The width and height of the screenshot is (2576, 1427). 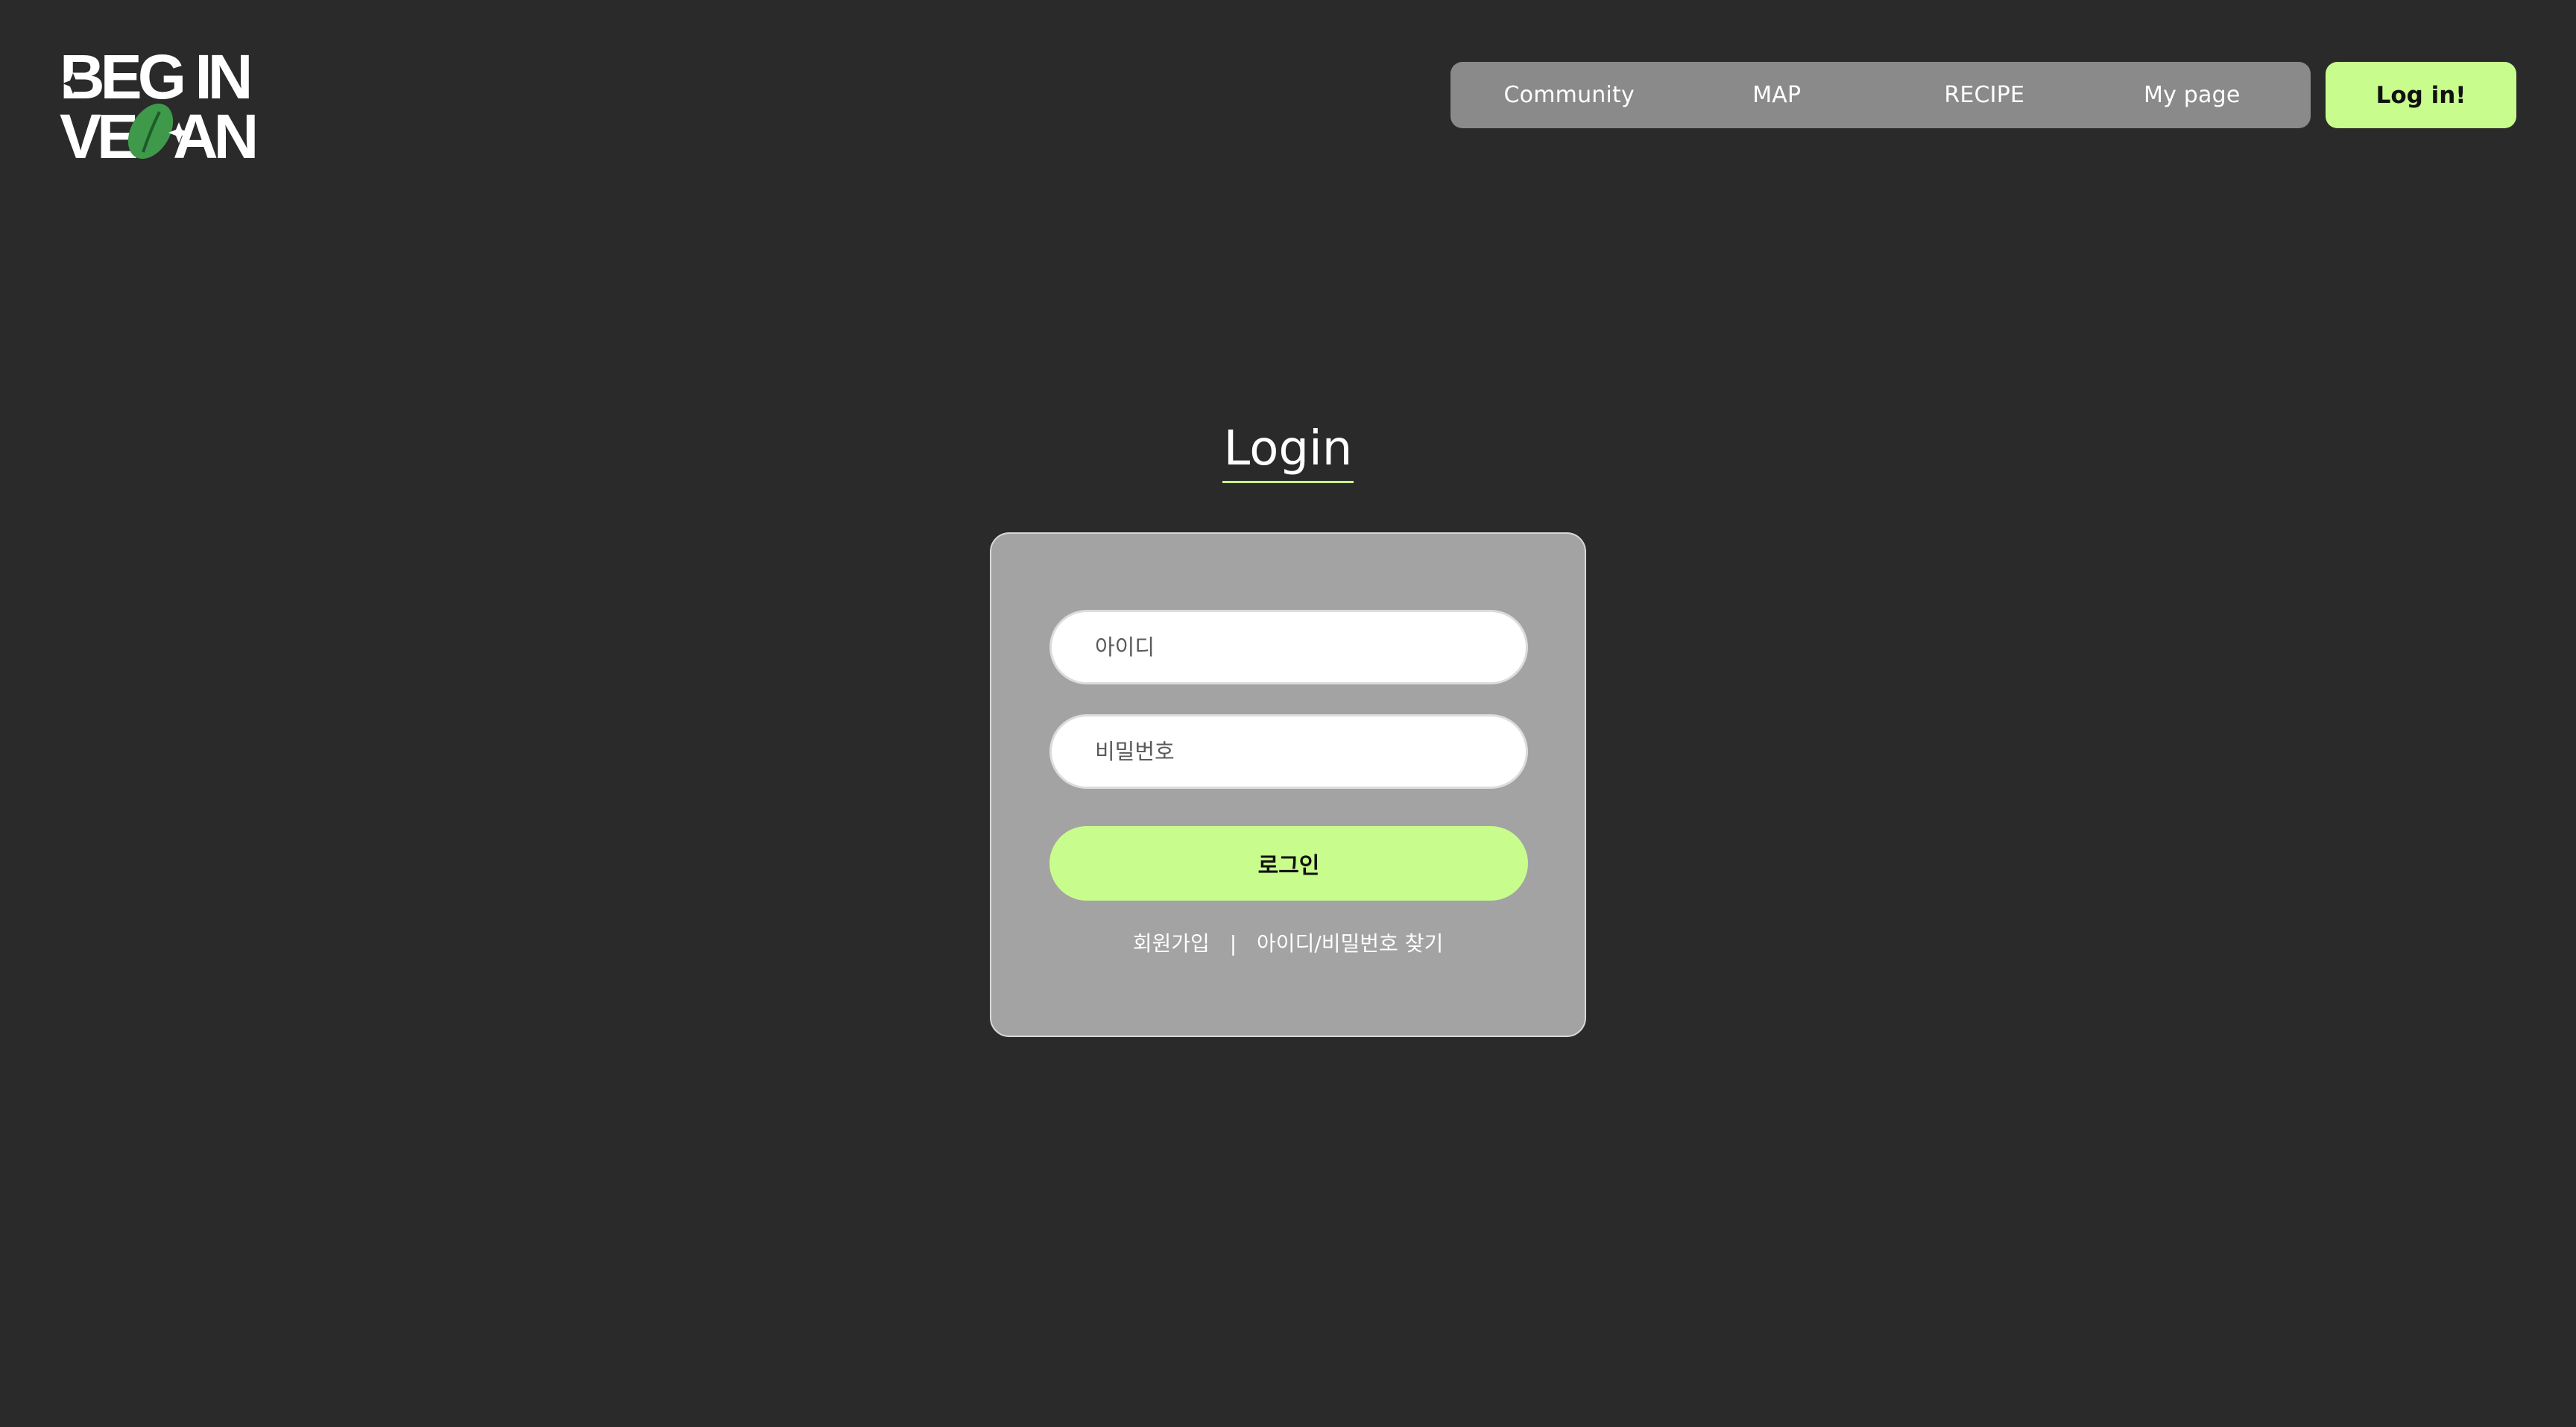 What do you see at coordinates (2192, 95) in the screenshot?
I see `nav-item-my-page: My page` at bounding box center [2192, 95].